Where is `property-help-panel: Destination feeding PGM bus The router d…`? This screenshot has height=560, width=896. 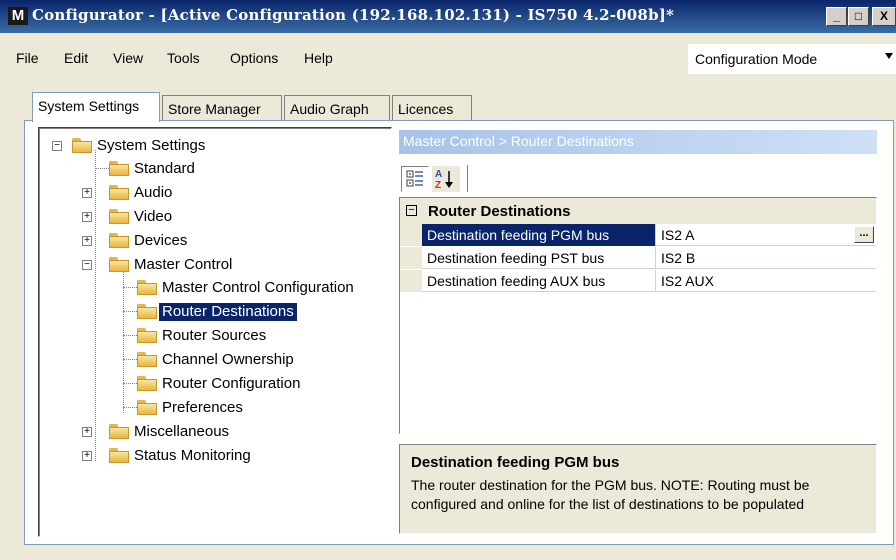
property-help-panel: Destination feeding PGM bus The router d… is located at coordinates (638, 489).